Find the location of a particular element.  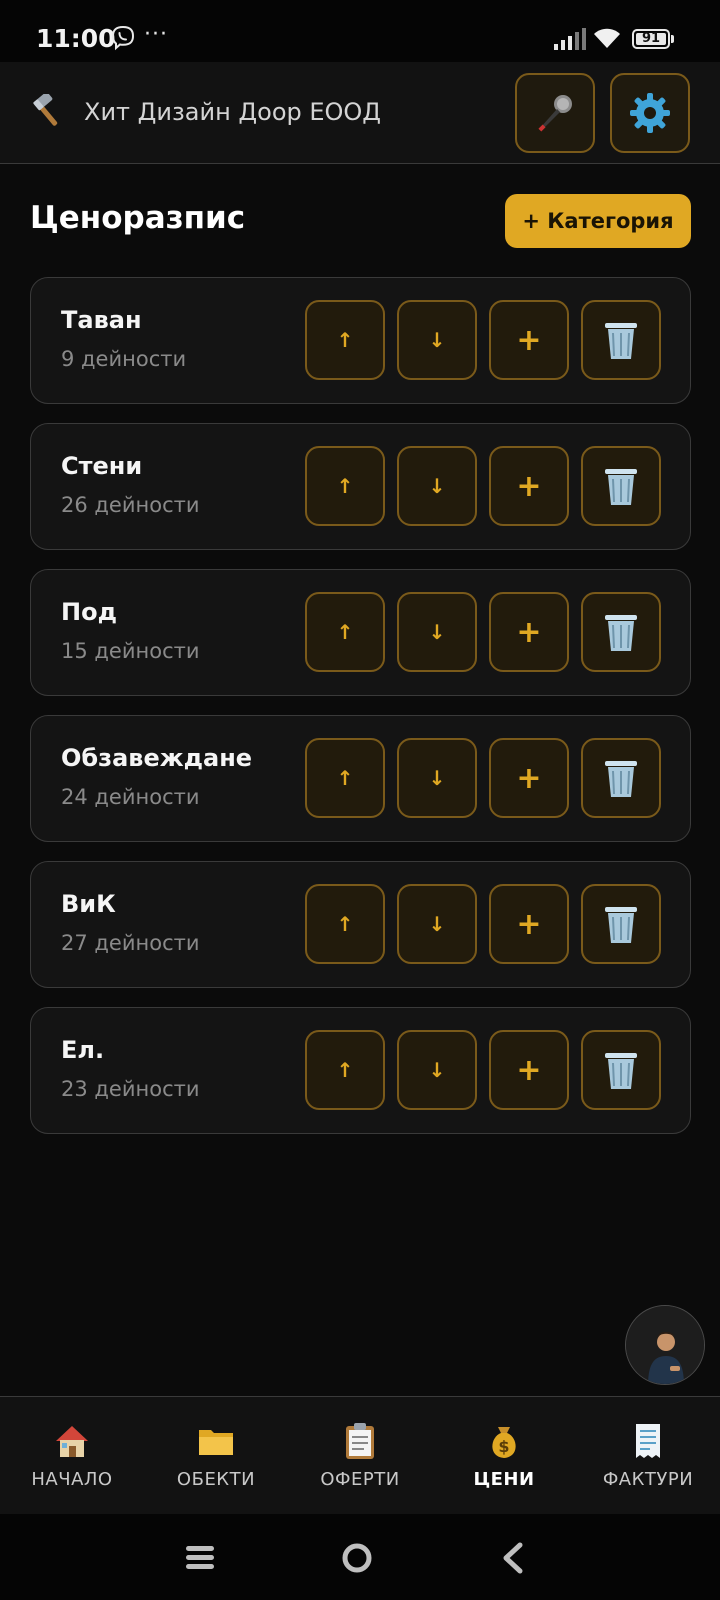

hammer-icon is located at coordinates (45, 110).